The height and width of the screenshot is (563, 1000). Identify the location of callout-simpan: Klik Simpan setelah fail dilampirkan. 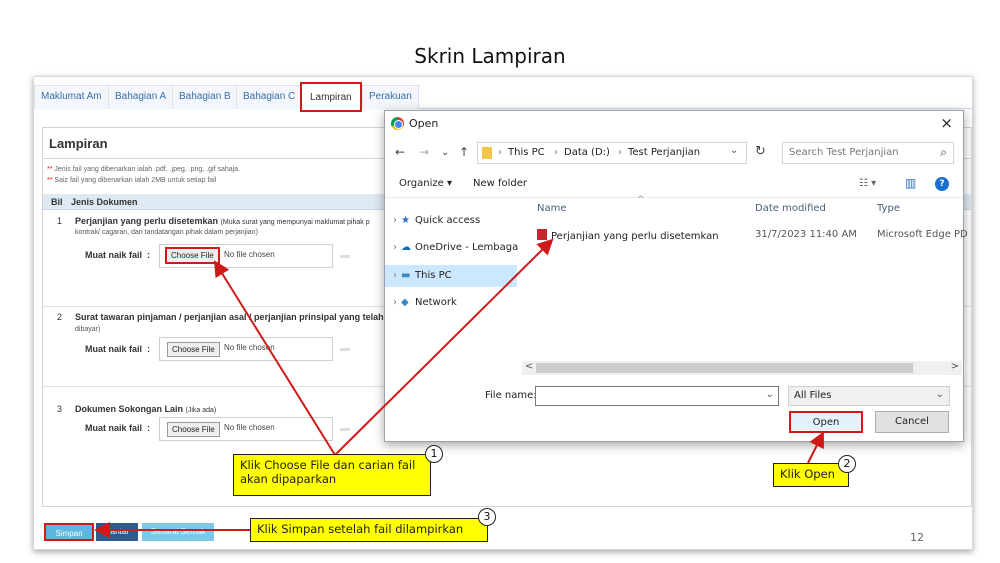
(369, 530).